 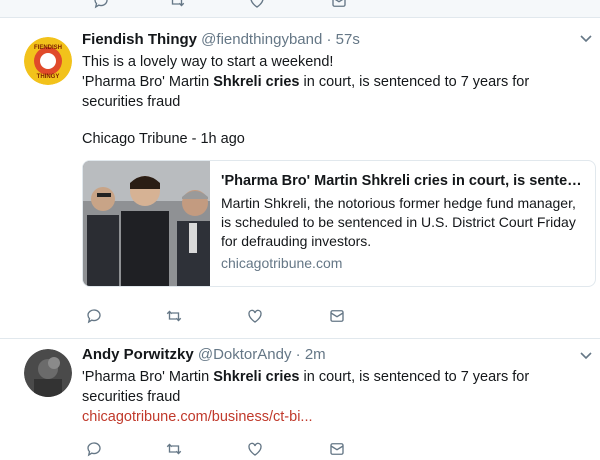 What do you see at coordinates (138, 354) in the screenshot?
I see `display-name: Andy Porwitzky` at bounding box center [138, 354].